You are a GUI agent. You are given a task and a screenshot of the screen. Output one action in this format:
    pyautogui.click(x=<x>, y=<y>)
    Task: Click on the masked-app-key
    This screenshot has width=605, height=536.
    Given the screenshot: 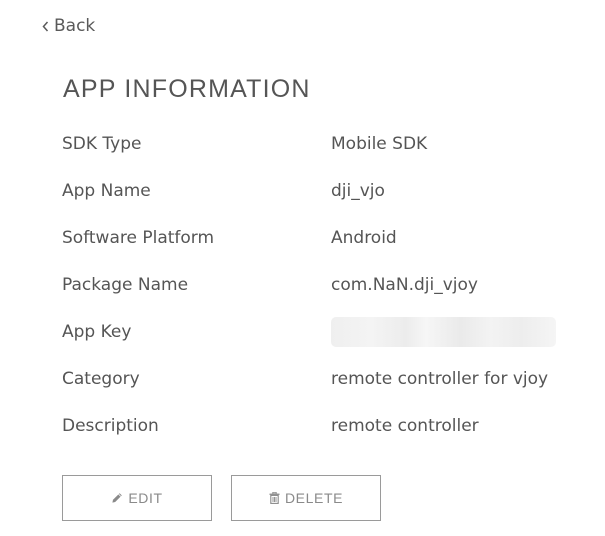 What is the action you would take?
    pyautogui.click(x=443, y=331)
    